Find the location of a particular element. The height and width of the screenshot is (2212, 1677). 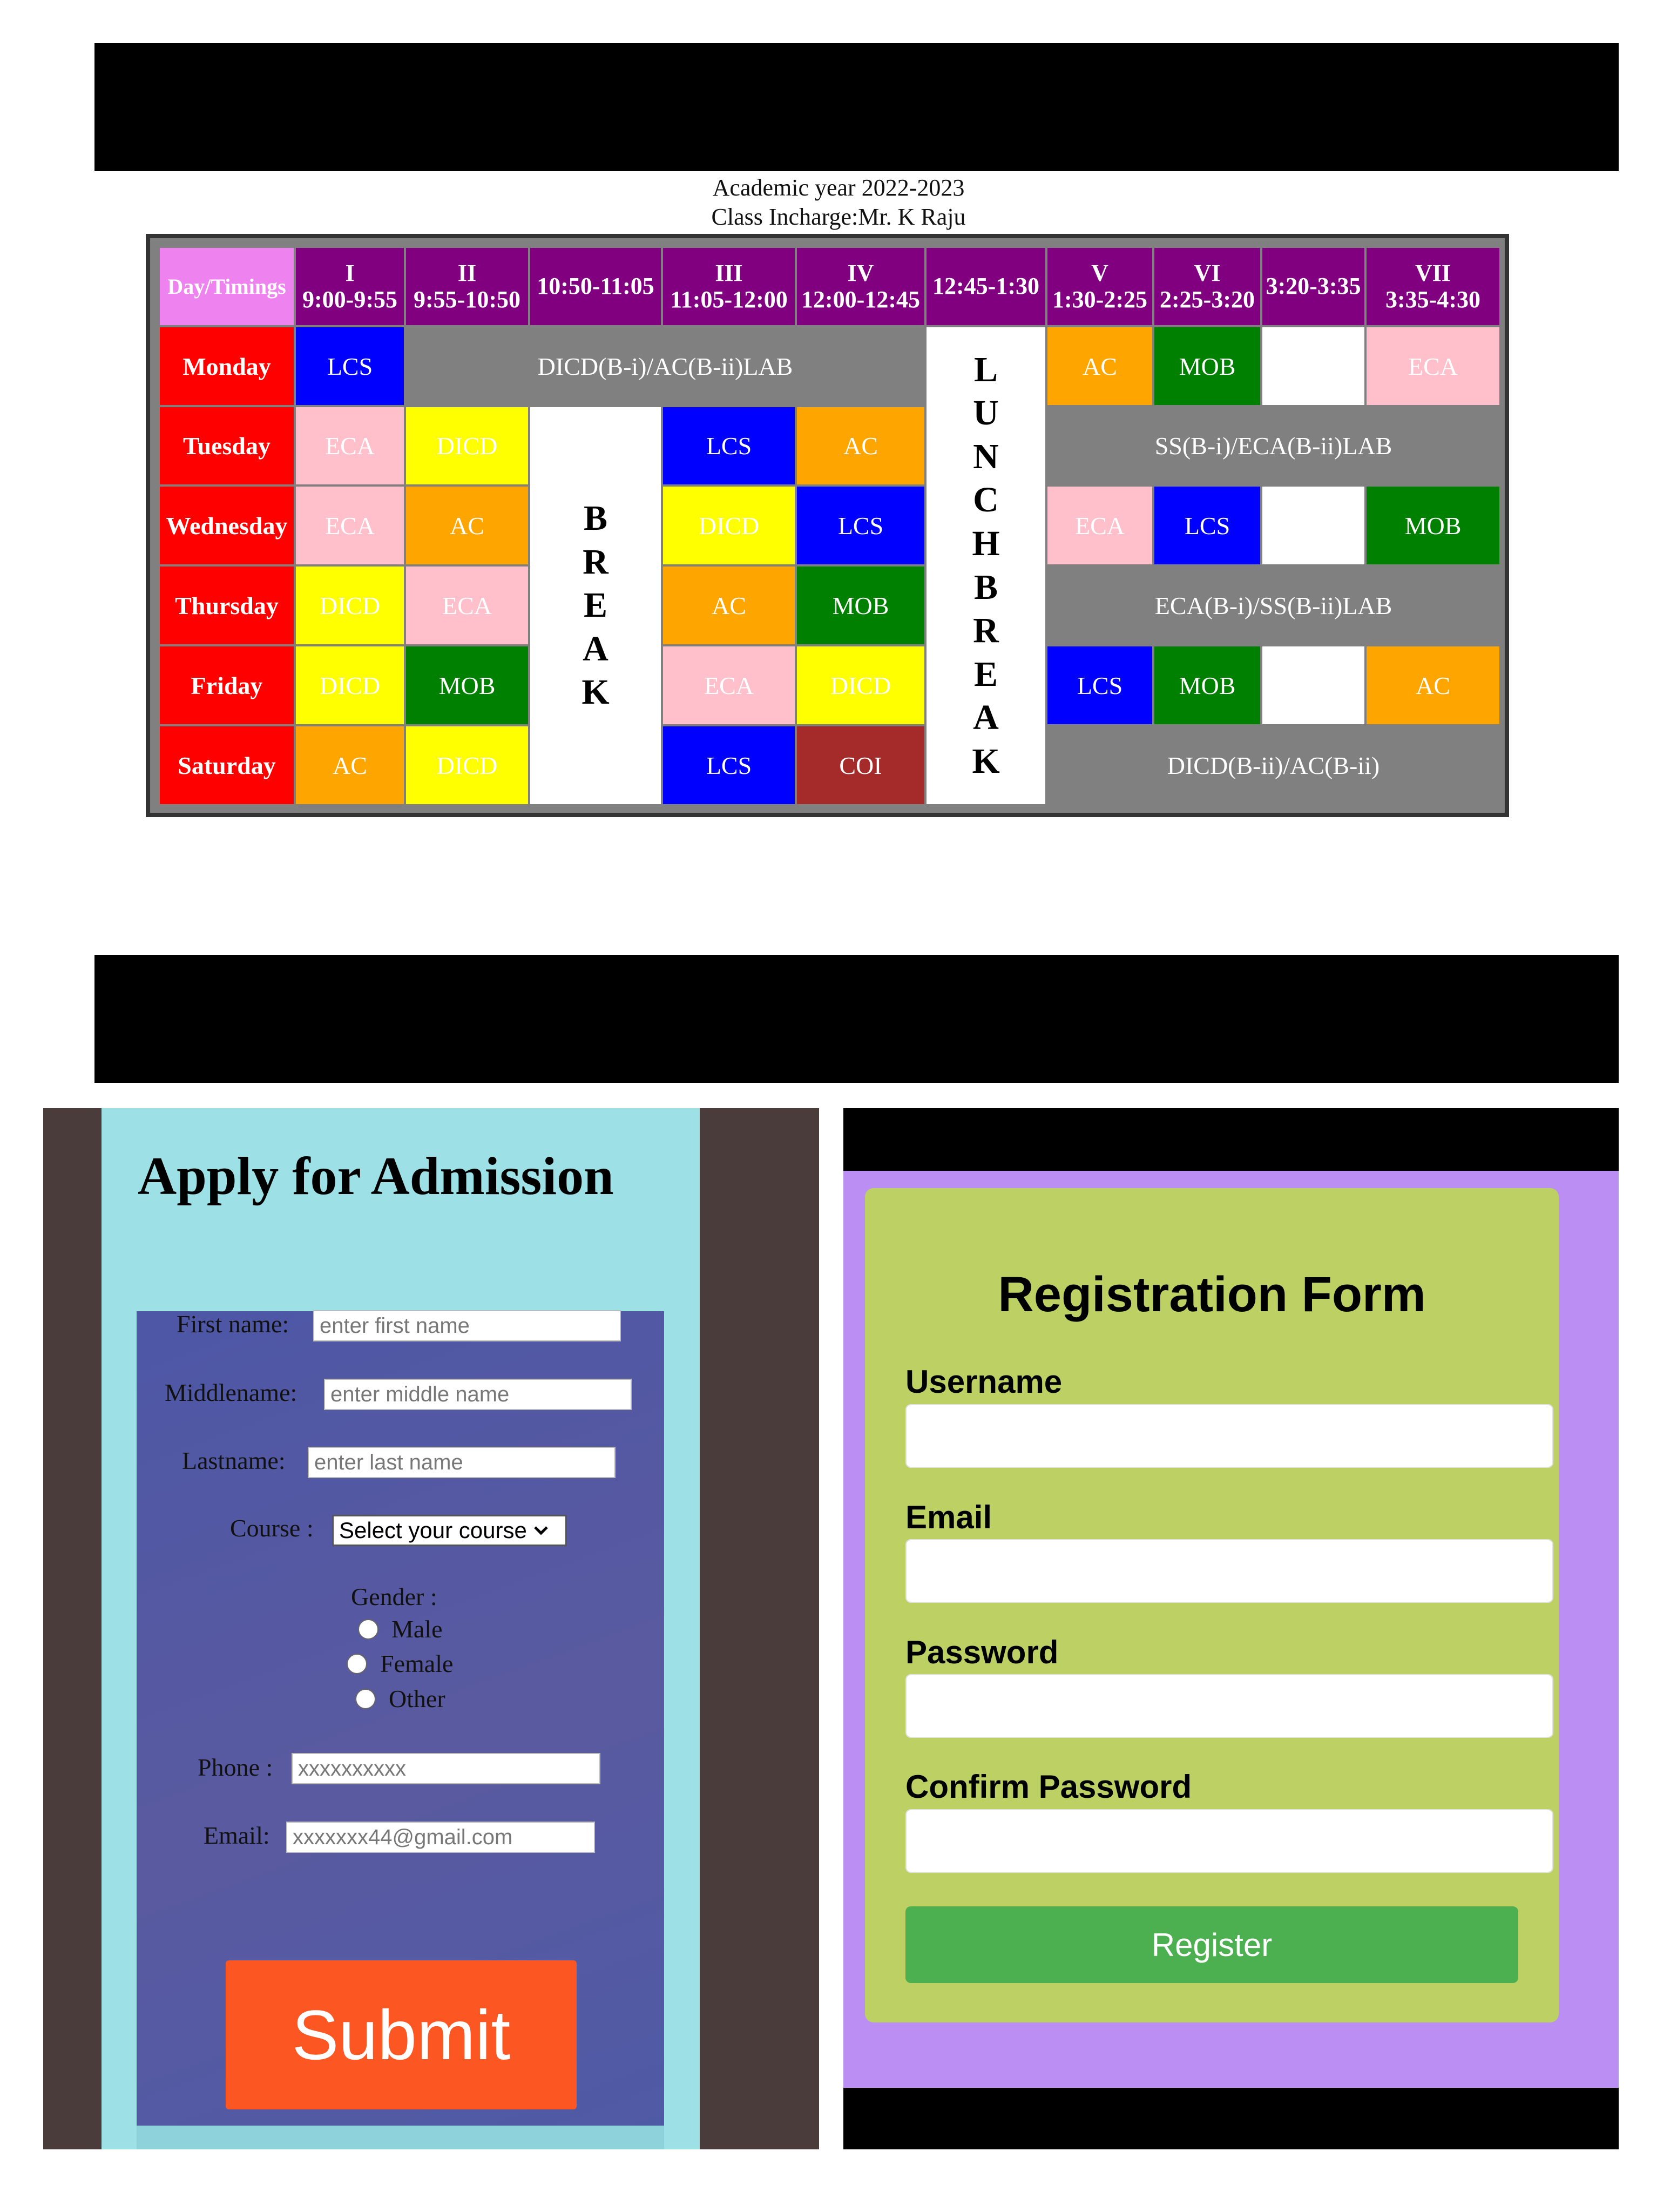

period-time: 3:35-4:30 is located at coordinates (1432, 299).